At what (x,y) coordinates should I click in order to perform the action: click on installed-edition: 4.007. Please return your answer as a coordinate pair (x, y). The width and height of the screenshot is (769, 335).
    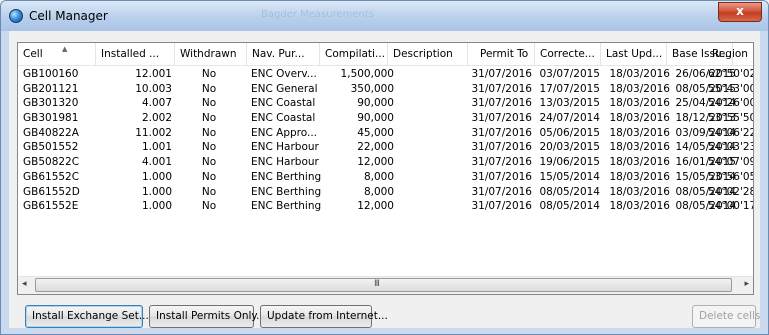
    Looking at the image, I should click on (156, 103).